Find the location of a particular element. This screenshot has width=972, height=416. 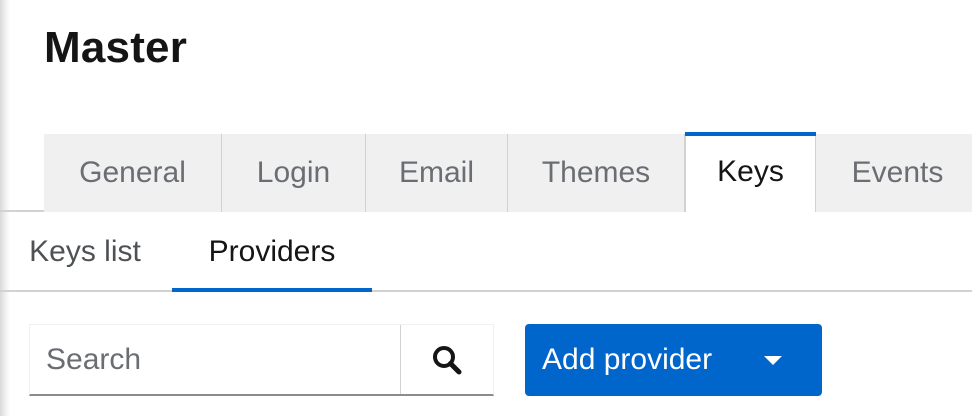

search-button is located at coordinates (446, 359).